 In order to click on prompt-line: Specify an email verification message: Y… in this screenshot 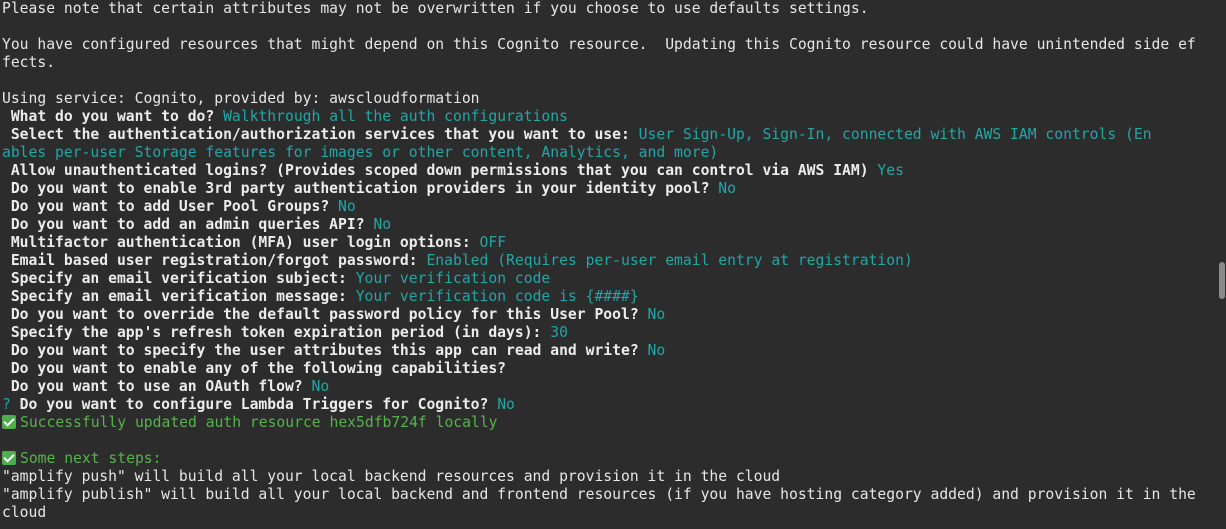, I will do `click(614, 297)`.